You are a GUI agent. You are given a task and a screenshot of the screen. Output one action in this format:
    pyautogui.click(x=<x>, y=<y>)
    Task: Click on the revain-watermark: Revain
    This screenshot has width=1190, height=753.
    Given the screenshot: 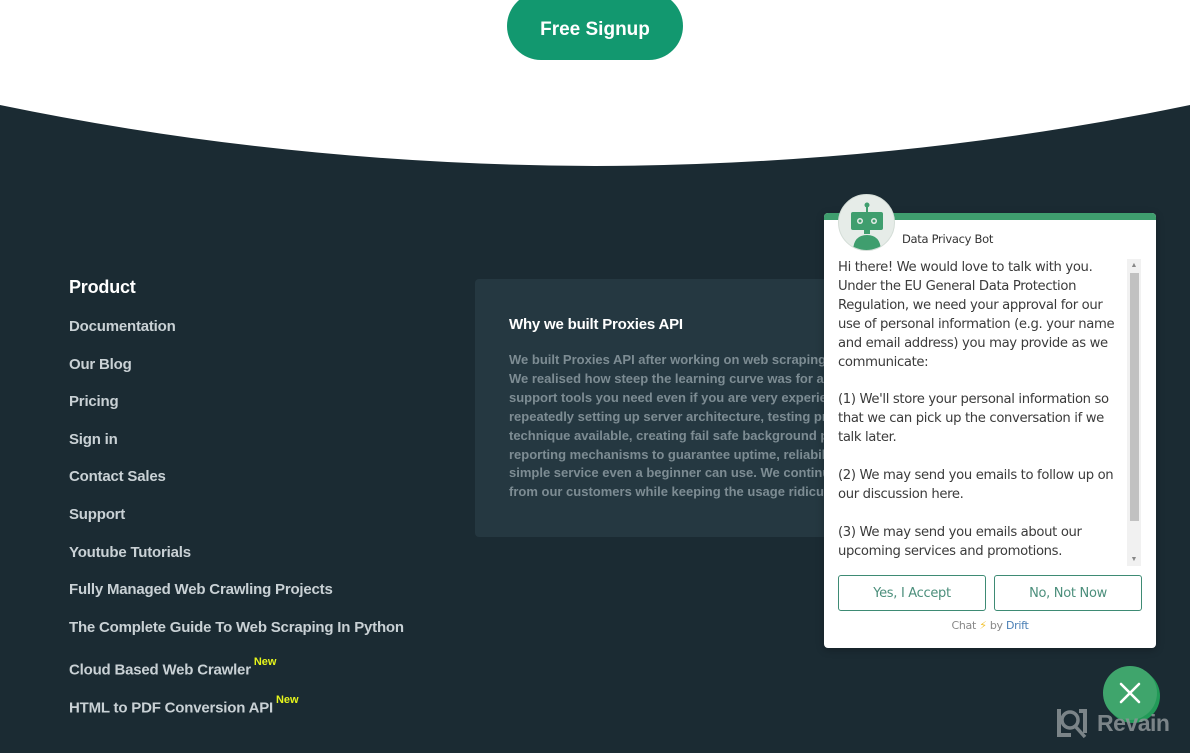 What is the action you would take?
    pyautogui.click(x=1112, y=723)
    